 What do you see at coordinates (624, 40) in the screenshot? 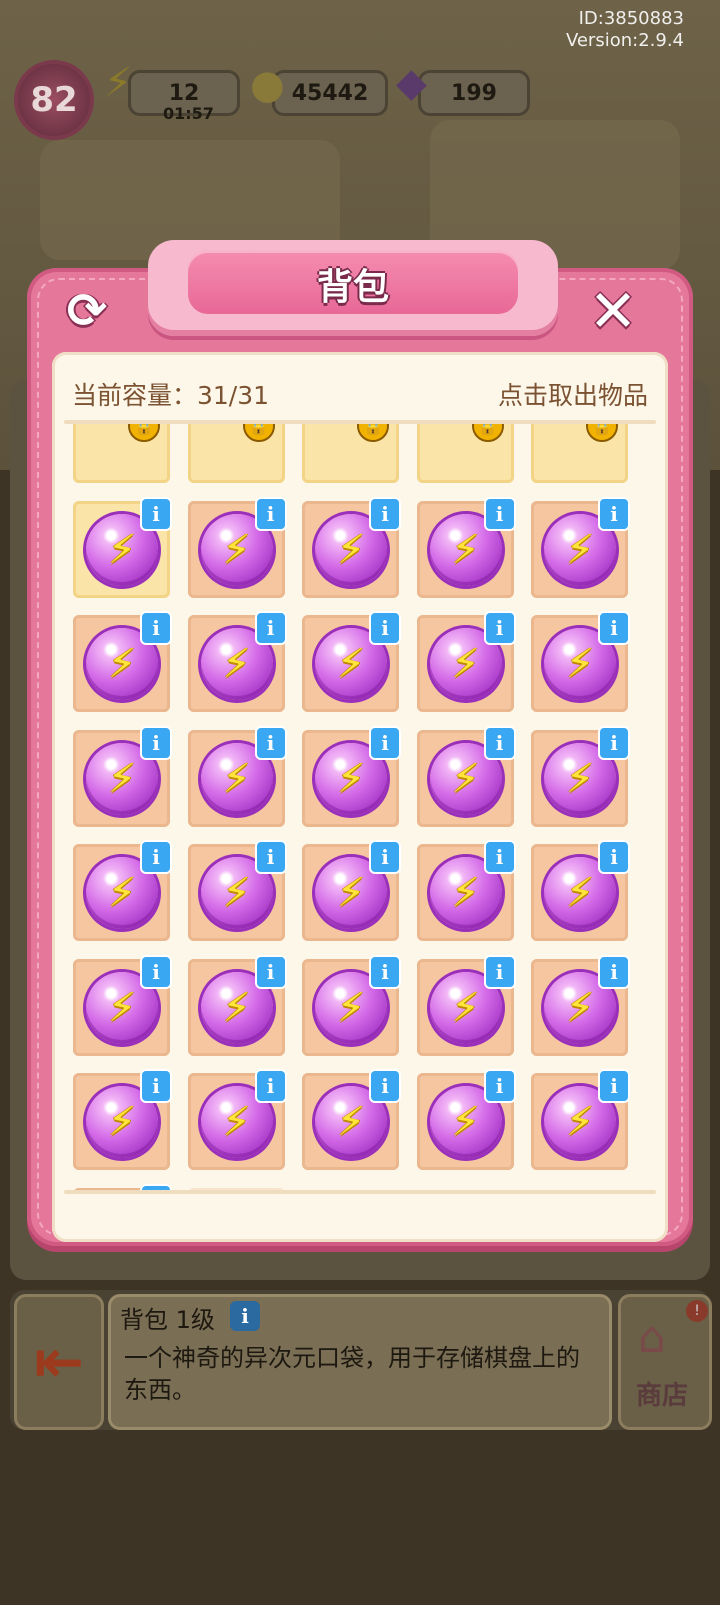
I see `version-label: Version:2.9.4` at bounding box center [624, 40].